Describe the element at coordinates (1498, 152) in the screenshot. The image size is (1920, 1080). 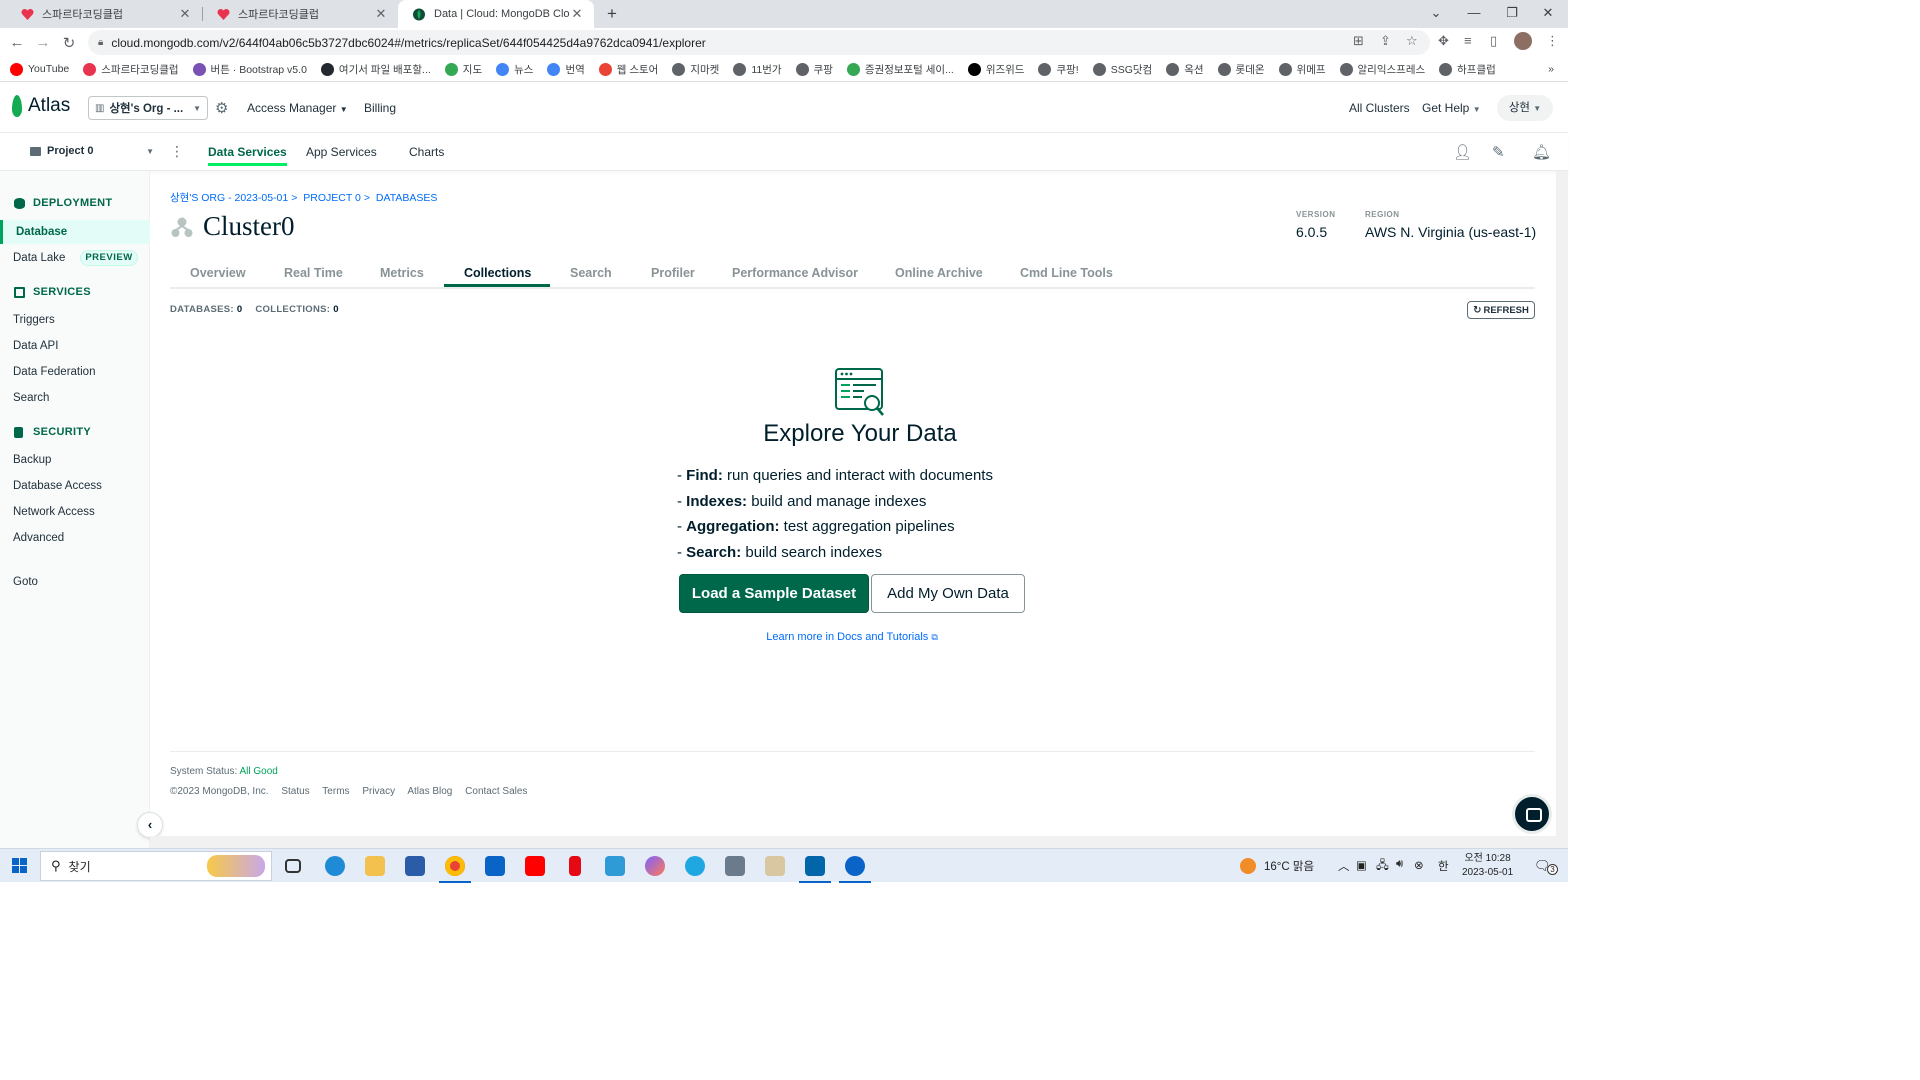
I see `activity-feed-icon: ✎` at that location.